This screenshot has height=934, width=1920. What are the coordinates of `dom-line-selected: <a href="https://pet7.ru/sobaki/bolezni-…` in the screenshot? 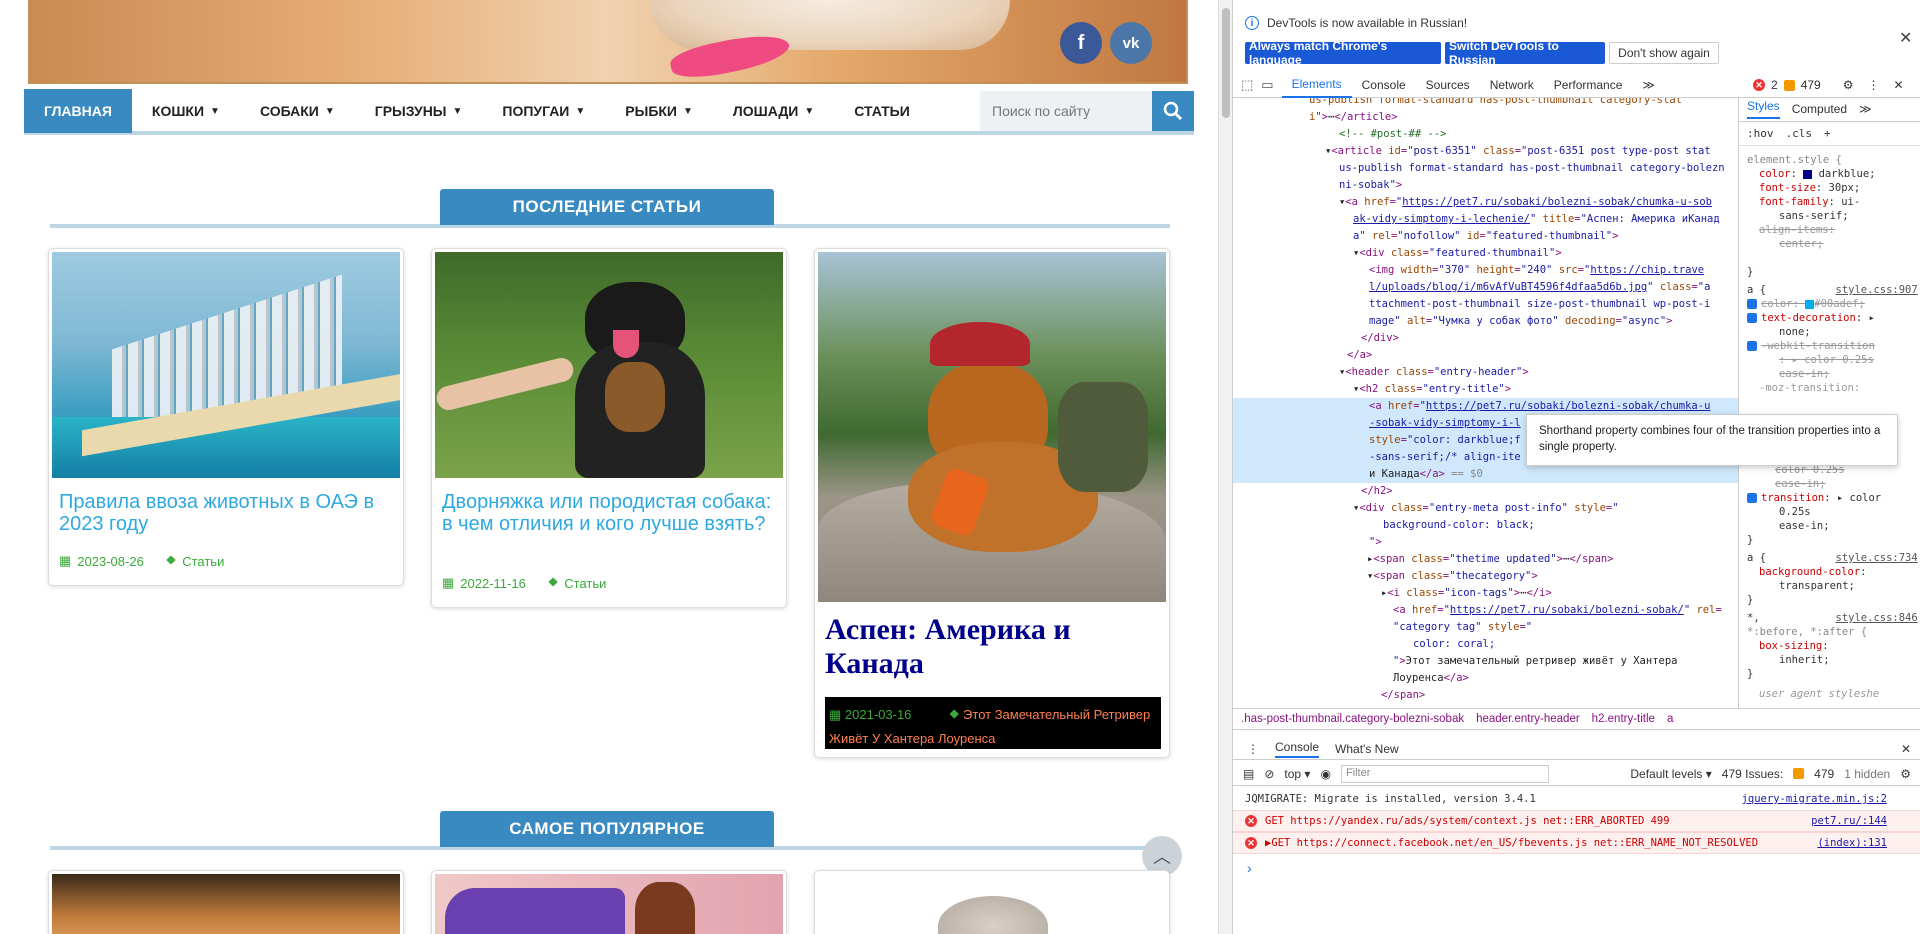 It's located at (1485, 406).